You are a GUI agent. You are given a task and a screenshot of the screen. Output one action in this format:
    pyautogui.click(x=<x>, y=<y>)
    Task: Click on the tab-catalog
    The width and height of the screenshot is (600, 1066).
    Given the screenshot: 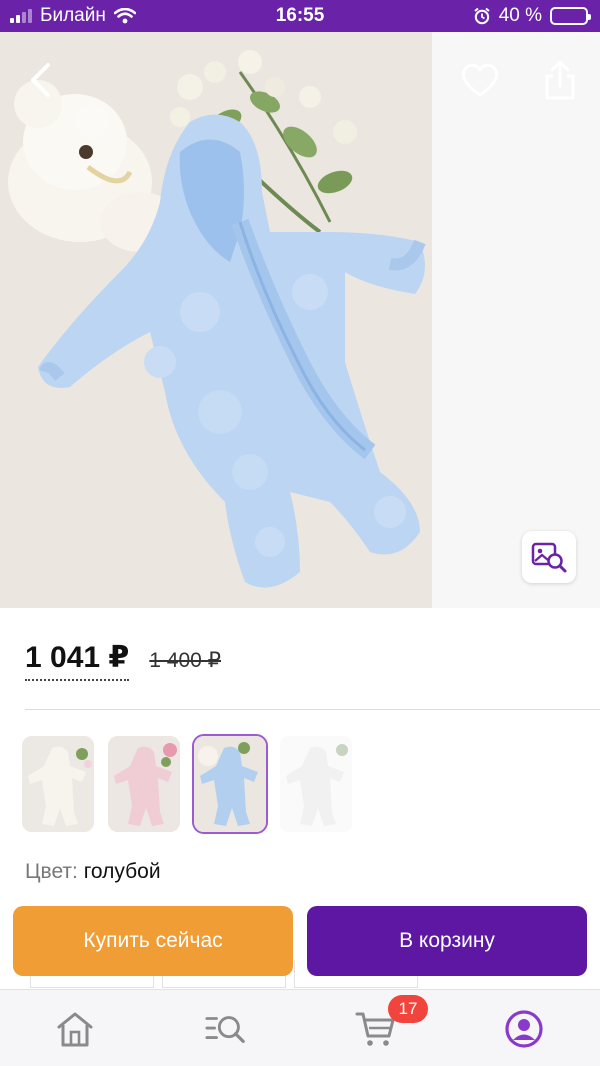 What is the action you would take?
    pyautogui.click(x=226, y=1029)
    